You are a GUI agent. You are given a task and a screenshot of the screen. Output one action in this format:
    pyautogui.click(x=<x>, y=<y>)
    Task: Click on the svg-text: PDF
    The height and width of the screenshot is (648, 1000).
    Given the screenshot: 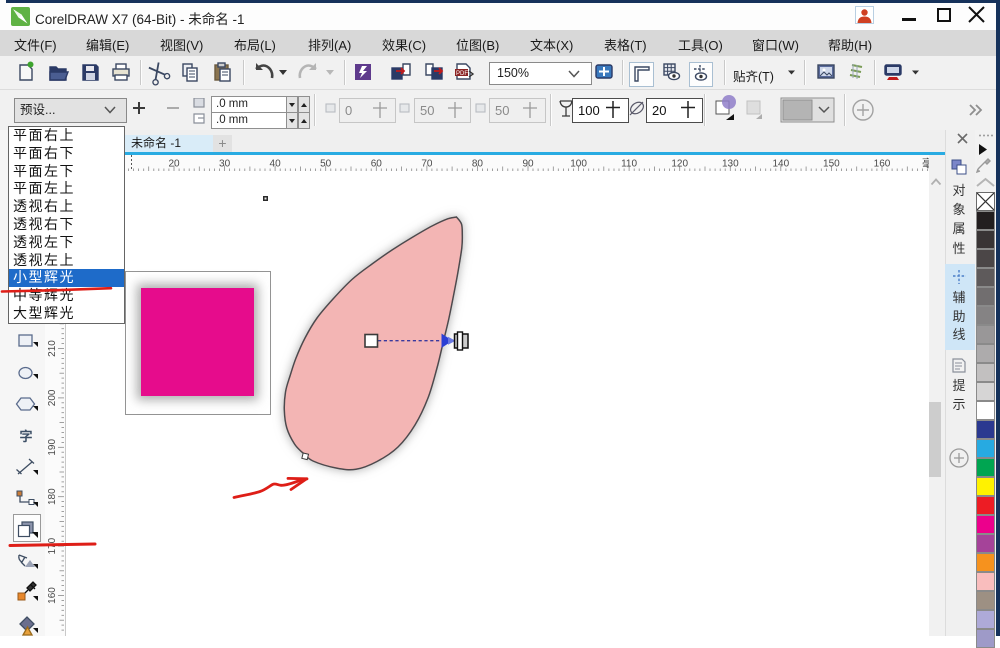 What is the action you would take?
    pyautogui.click(x=462, y=74)
    